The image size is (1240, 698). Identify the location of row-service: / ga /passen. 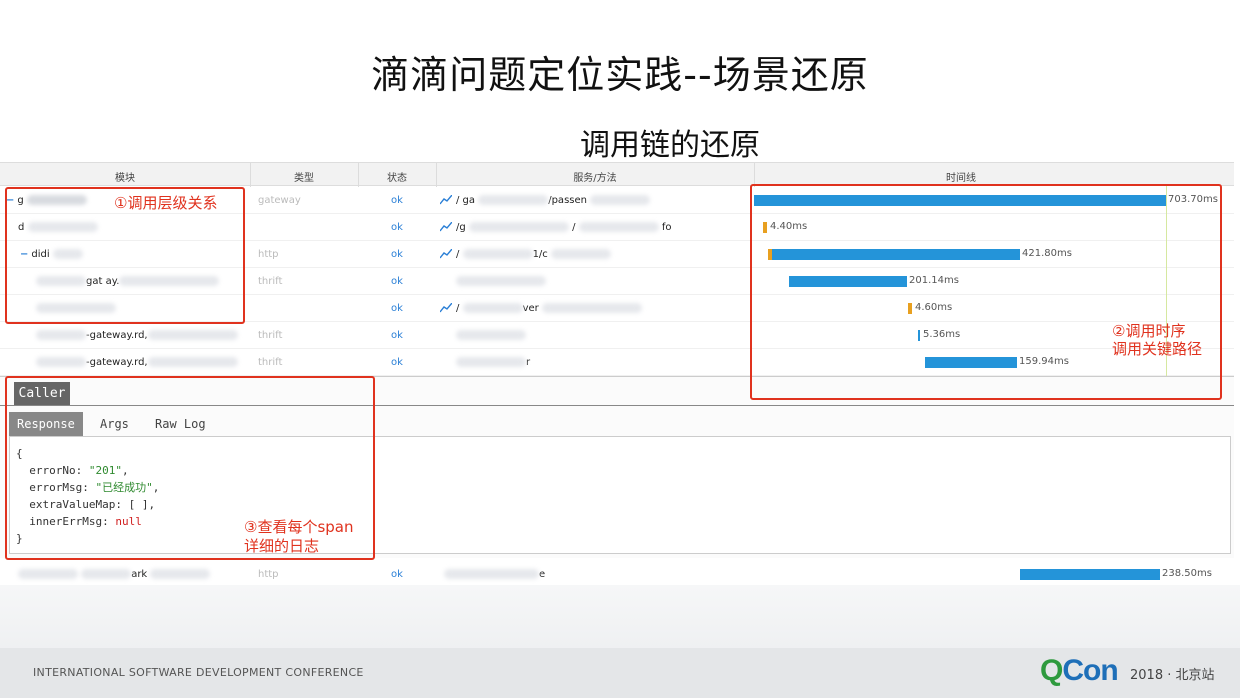
(545, 200).